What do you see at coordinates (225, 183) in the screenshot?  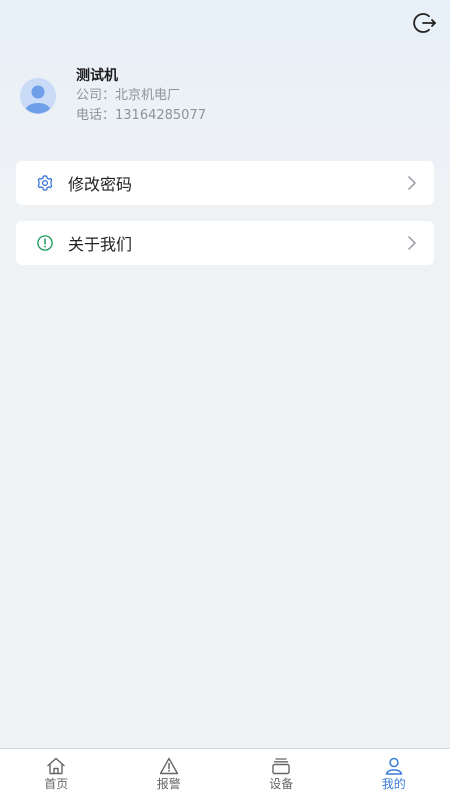 I see `change-password-item: 修改密码` at bounding box center [225, 183].